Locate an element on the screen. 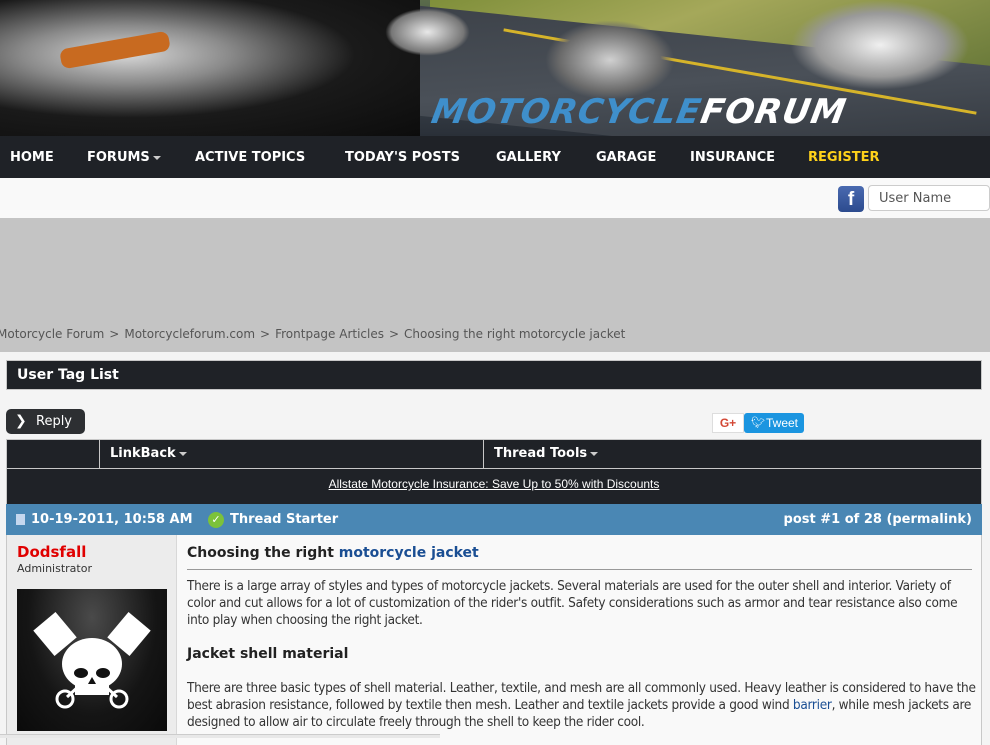  banner-touring-bike-image is located at coordinates (880, 45).